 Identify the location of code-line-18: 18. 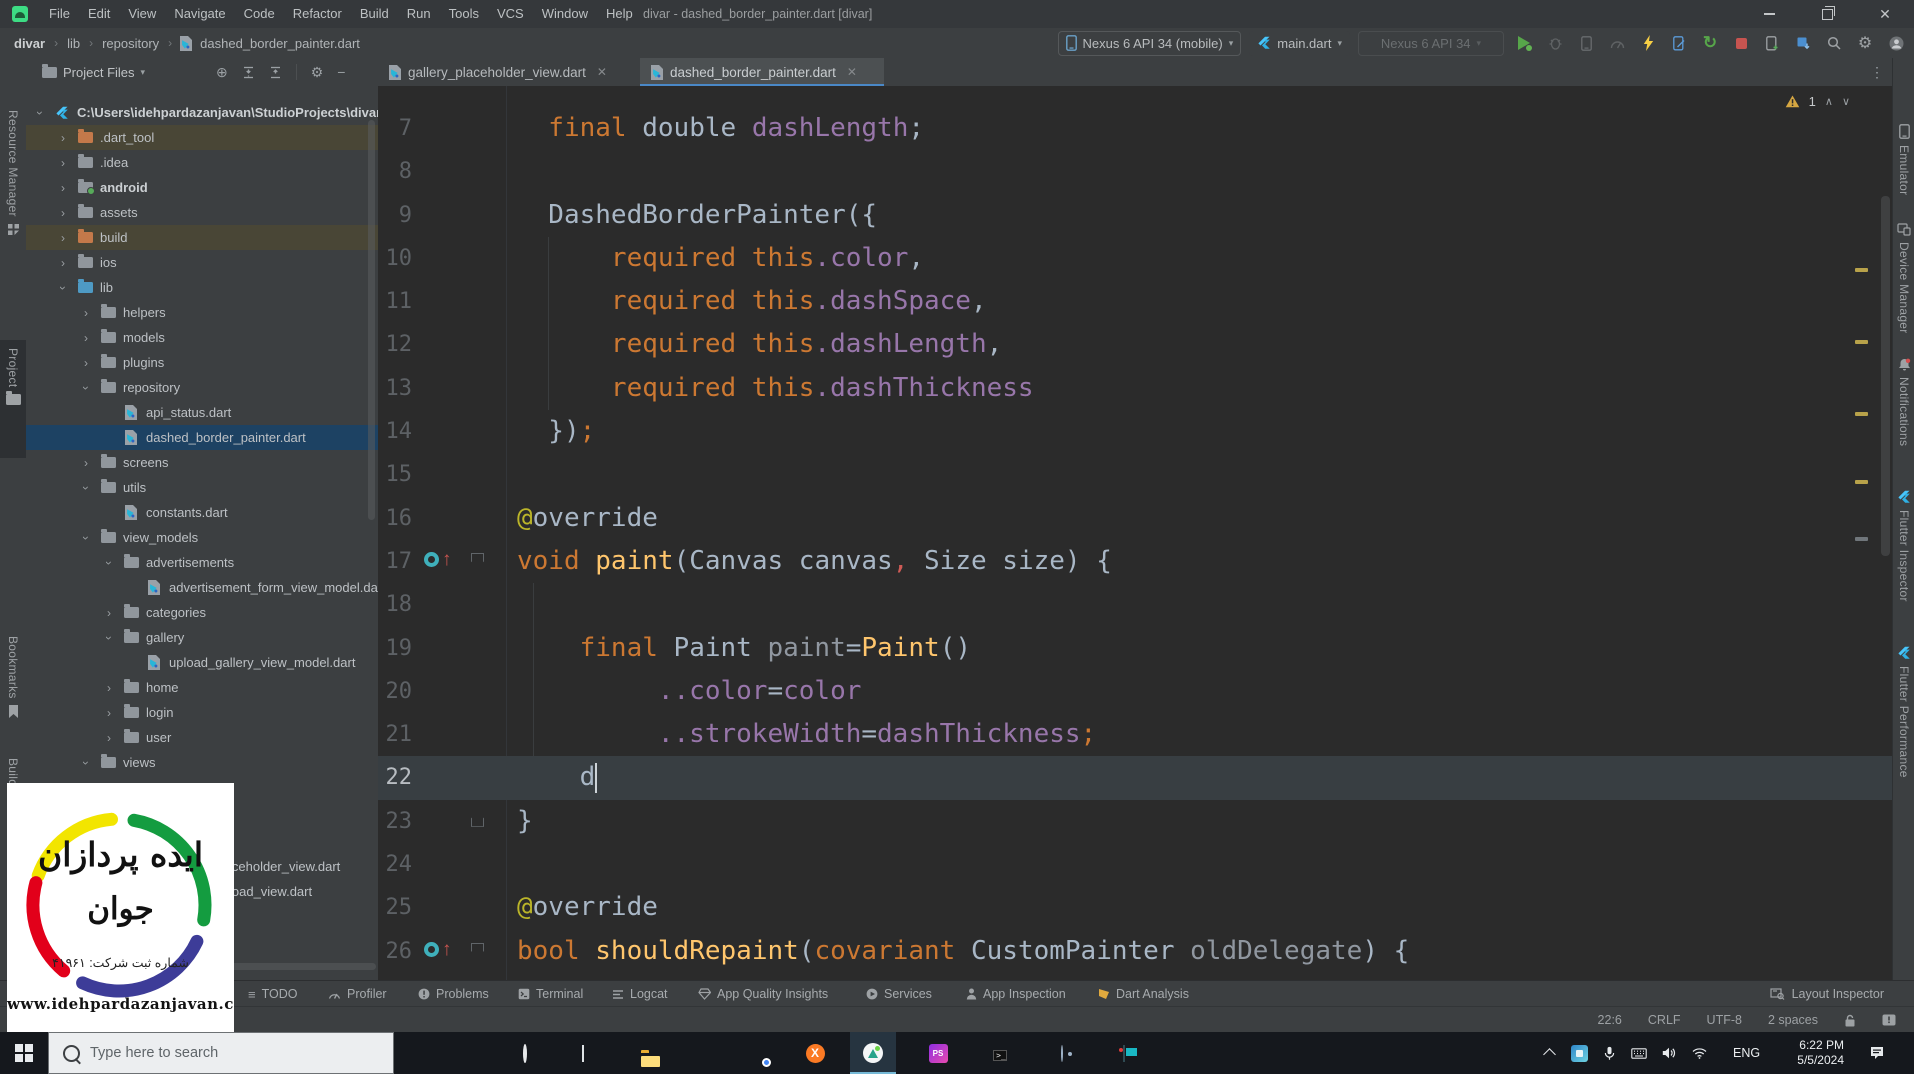
(1135, 604).